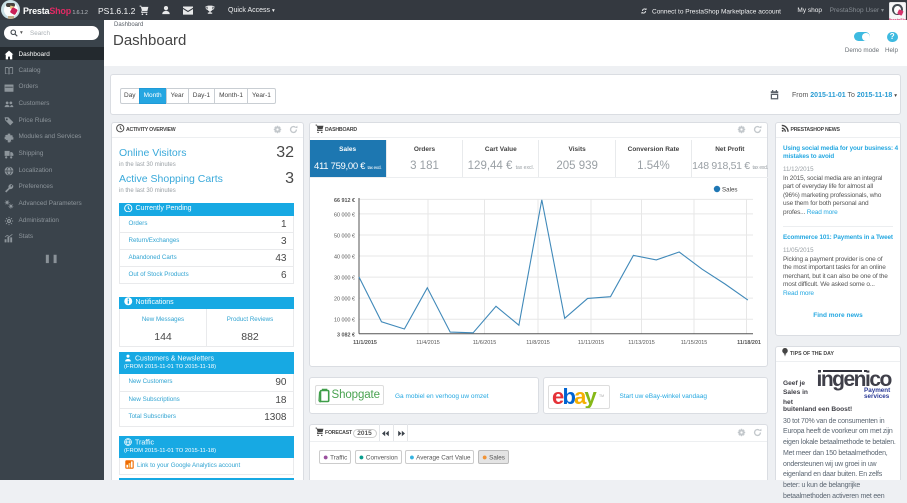  What do you see at coordinates (344, 237) in the screenshot?
I see `svg-text: 50 000 €` at bounding box center [344, 237].